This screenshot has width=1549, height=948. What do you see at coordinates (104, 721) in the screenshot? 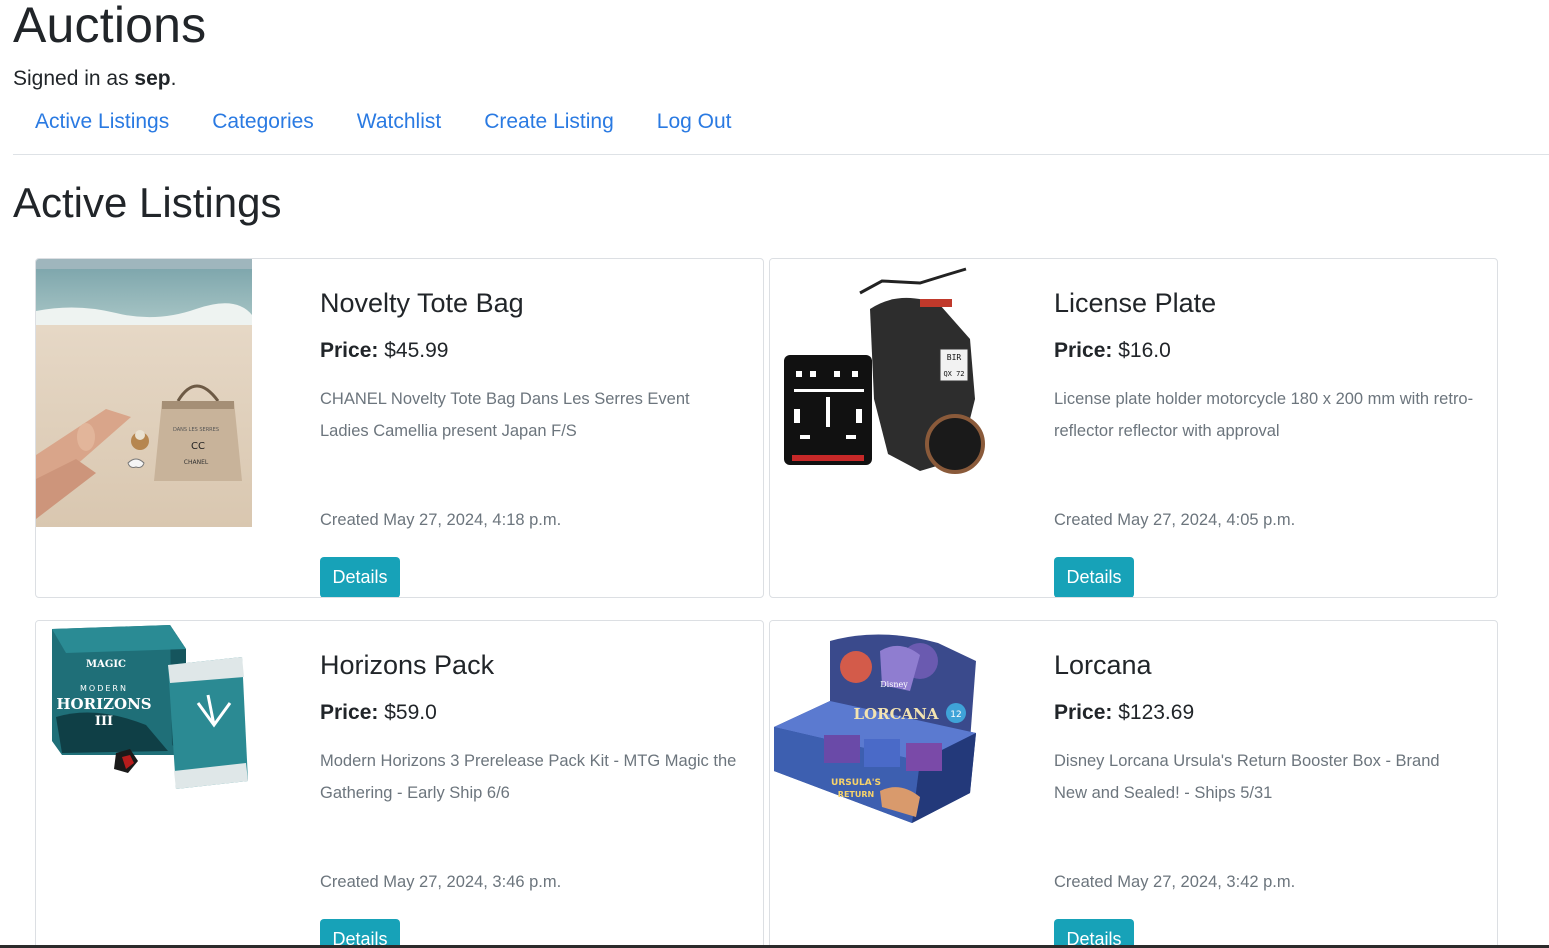
I see `mh-three: III` at bounding box center [104, 721].